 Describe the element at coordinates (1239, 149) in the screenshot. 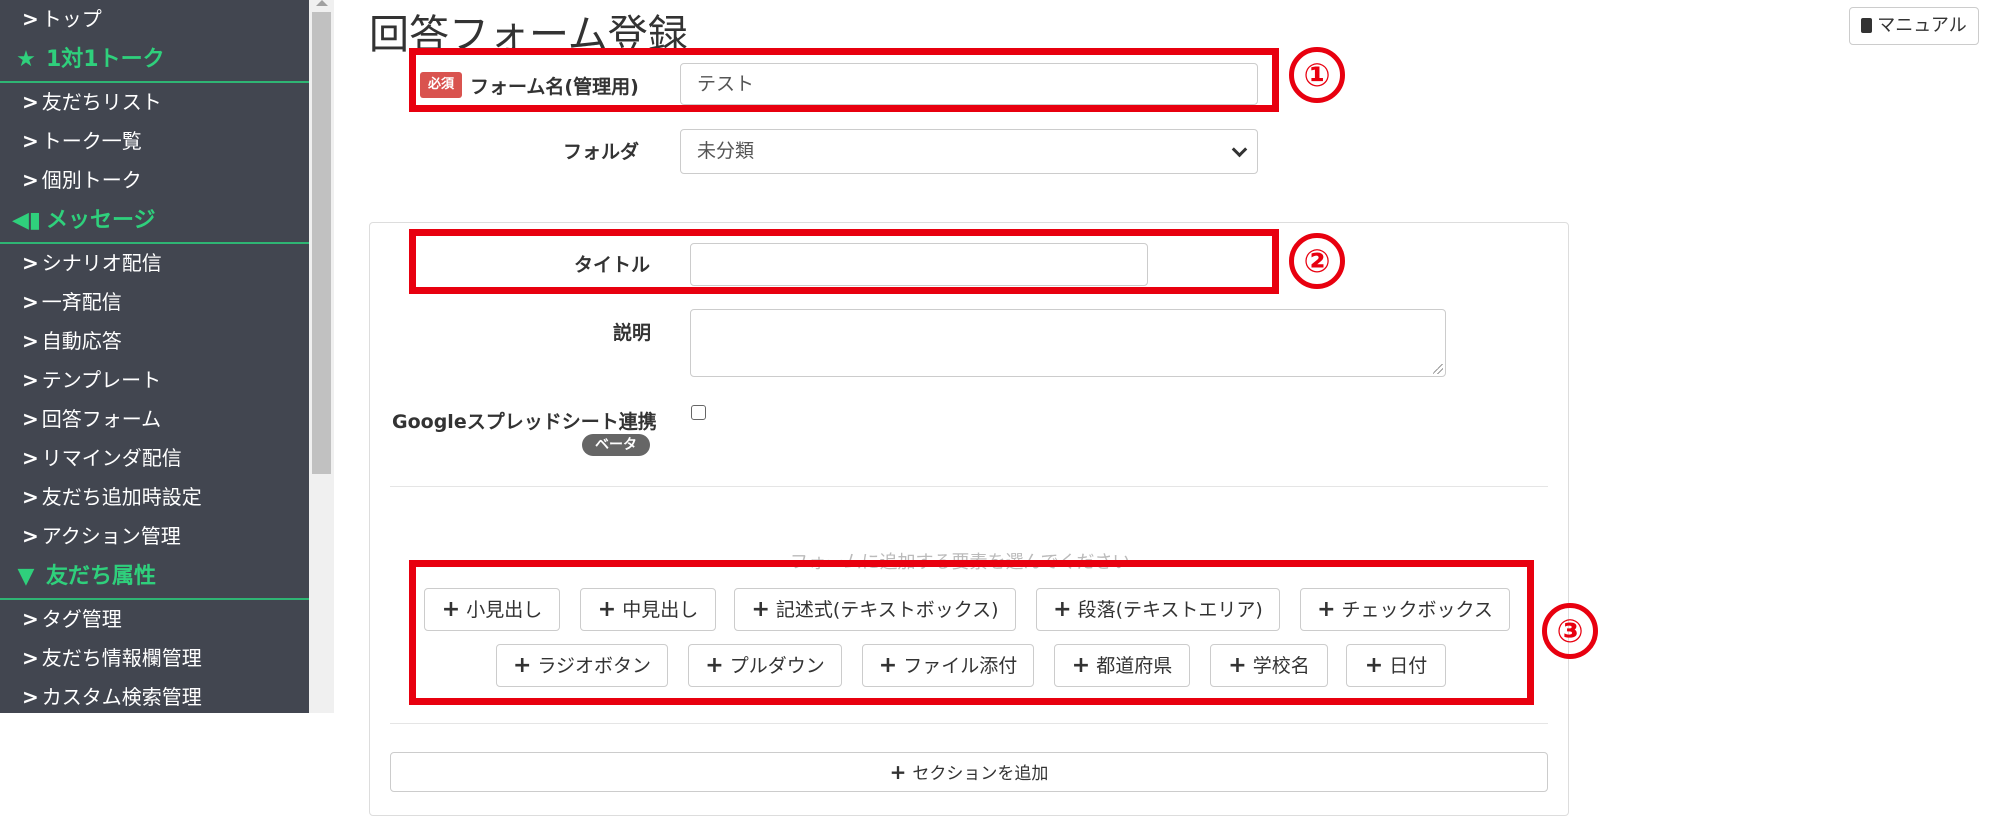

I see `chevron-down-icon` at that location.